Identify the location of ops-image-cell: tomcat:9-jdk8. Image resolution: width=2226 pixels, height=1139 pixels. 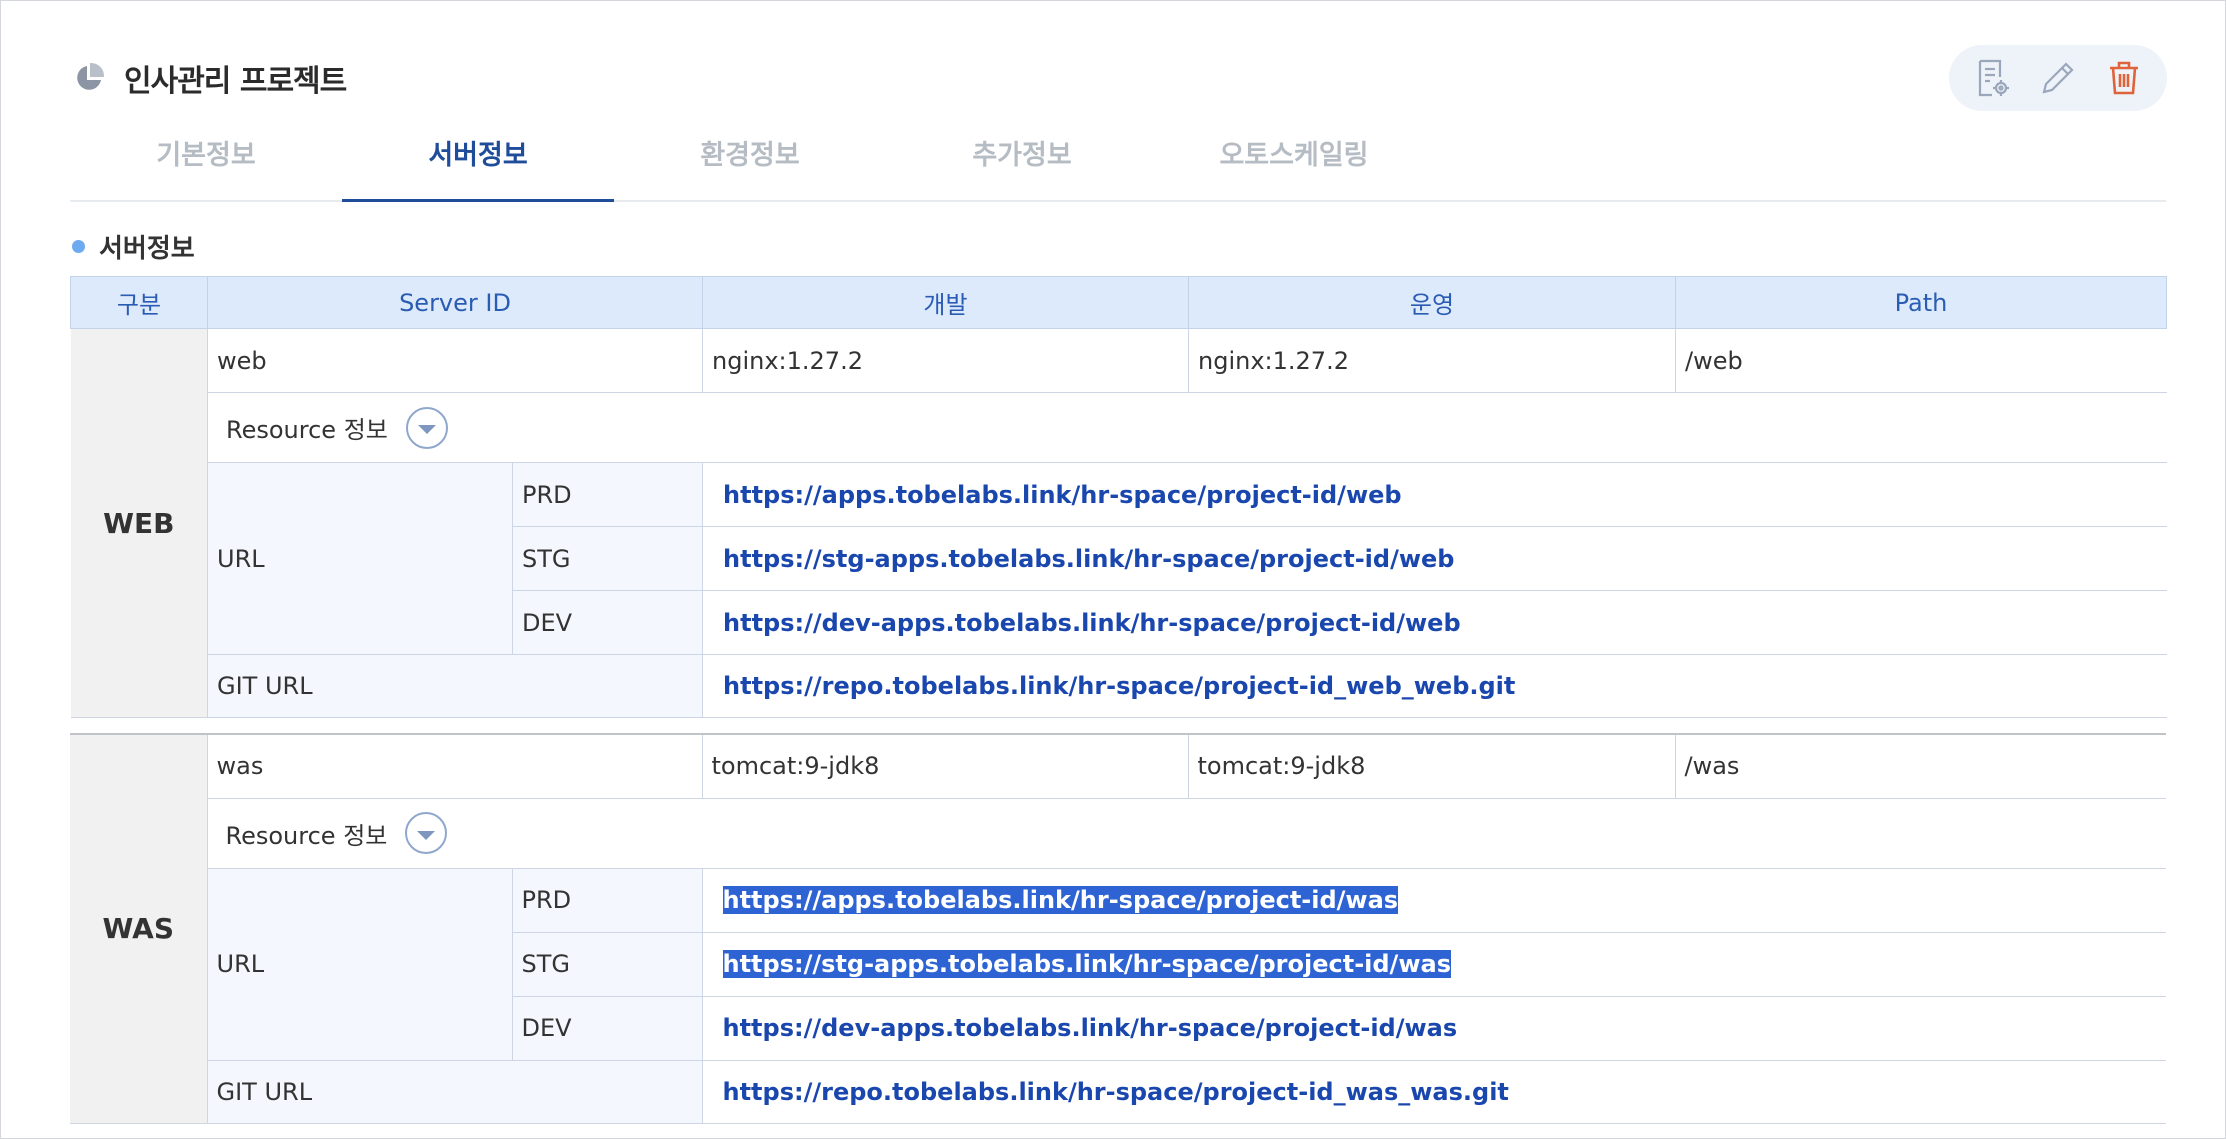
(1431, 766).